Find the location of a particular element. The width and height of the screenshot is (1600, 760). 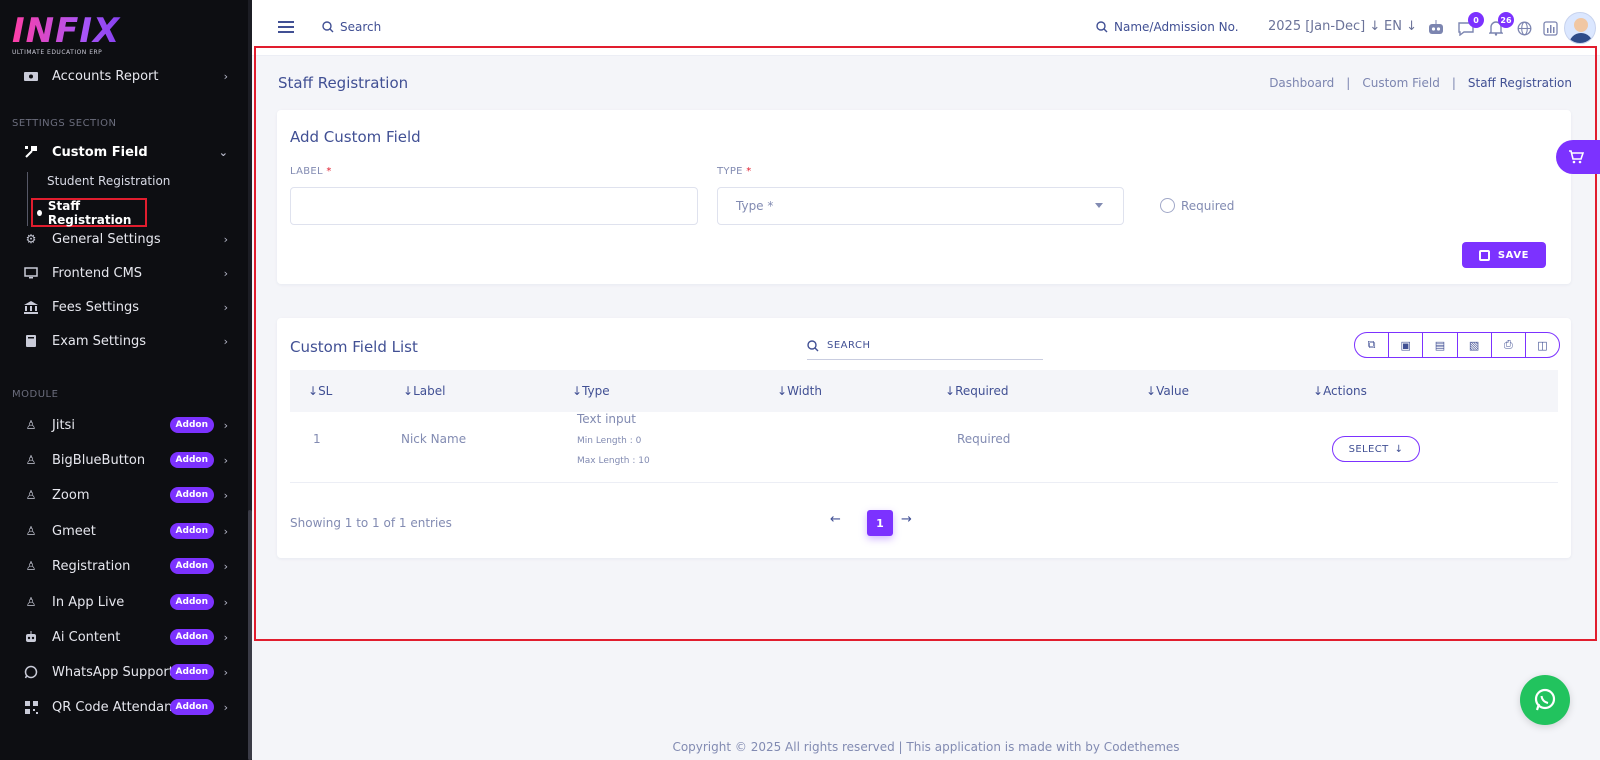

required-radio: Required is located at coordinates (1197, 205).